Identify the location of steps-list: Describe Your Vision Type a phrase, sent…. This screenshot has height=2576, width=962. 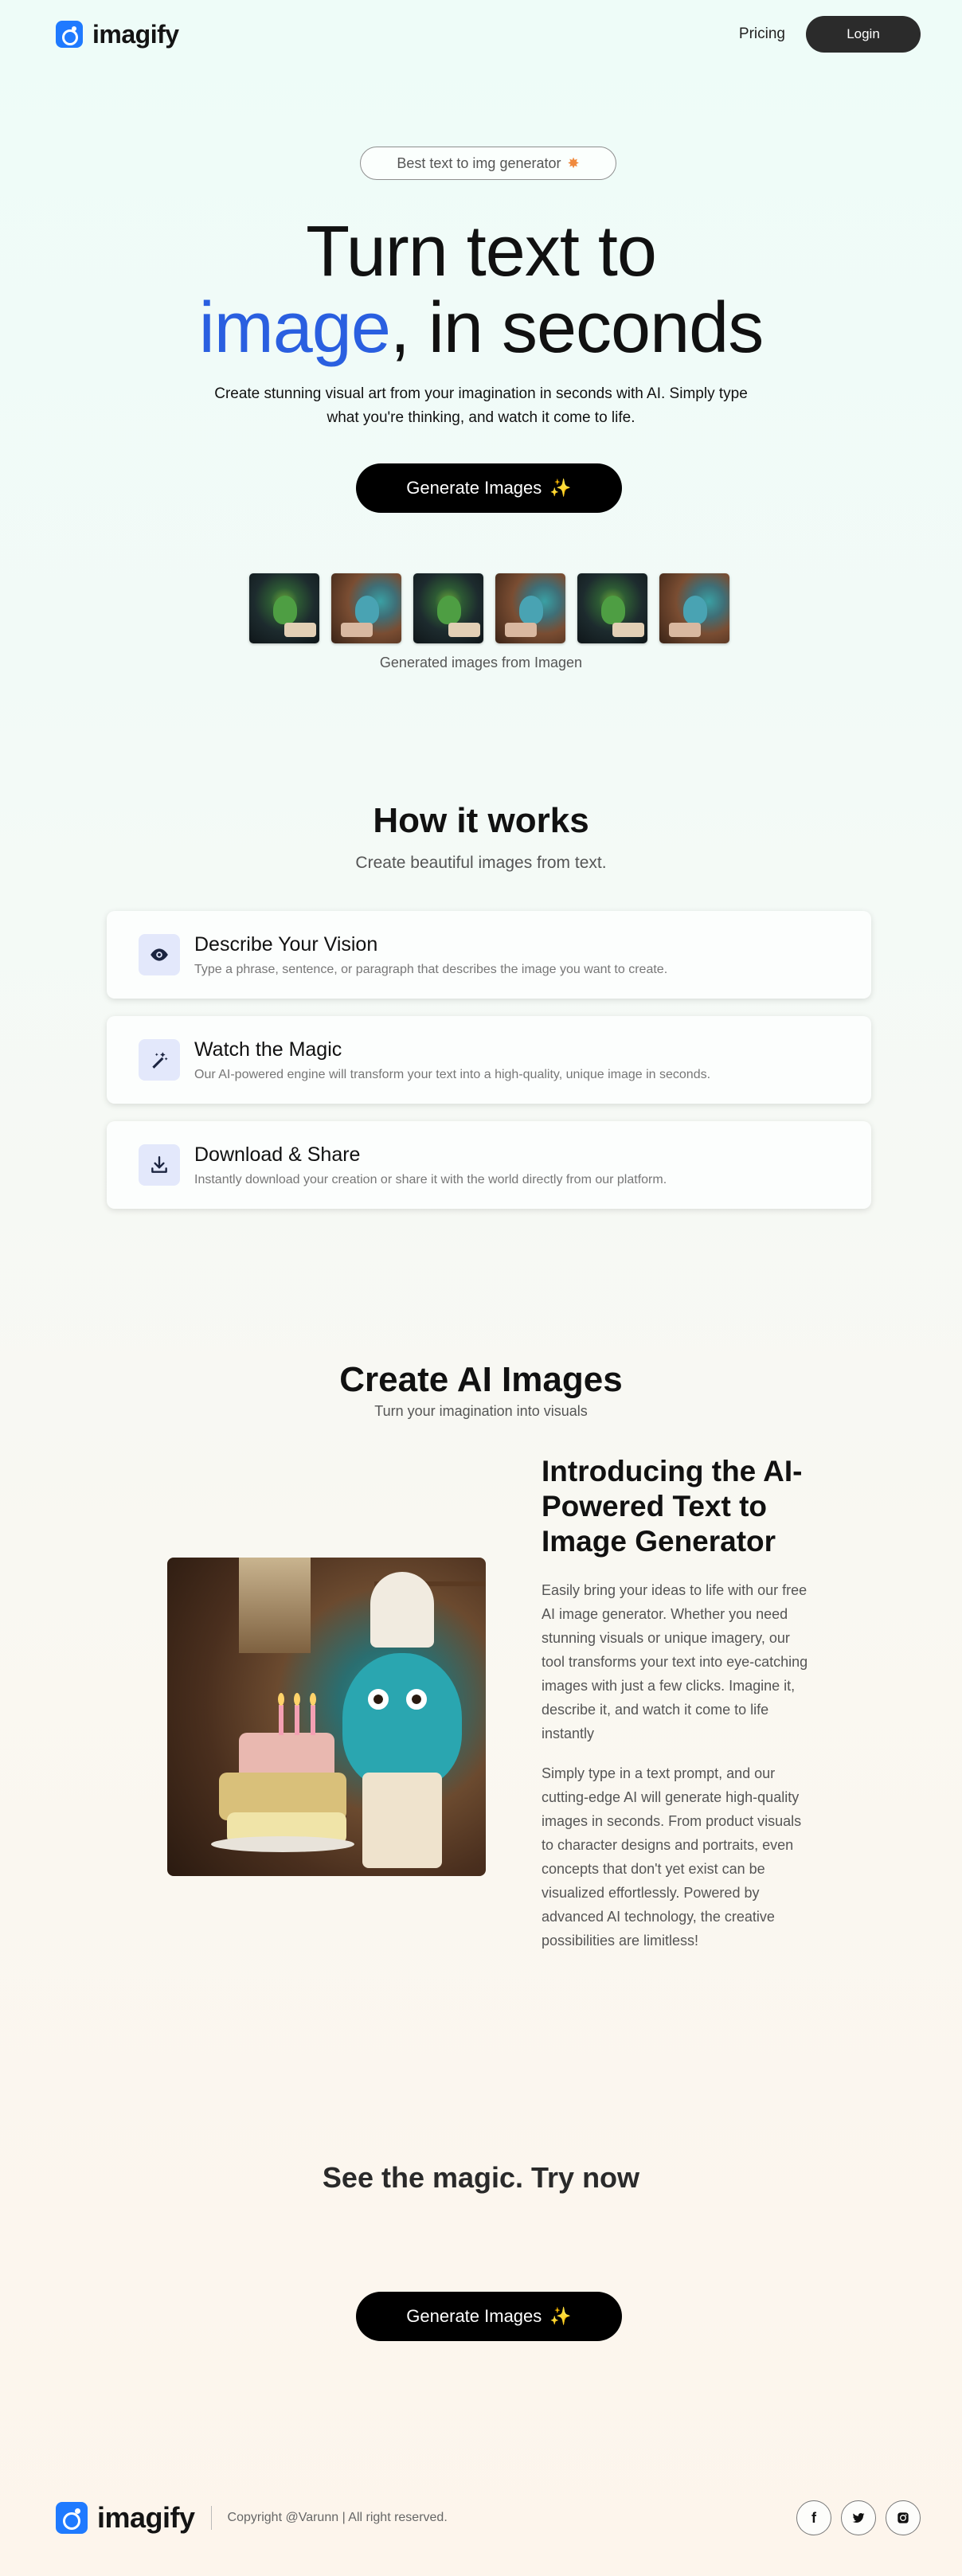
(489, 1069).